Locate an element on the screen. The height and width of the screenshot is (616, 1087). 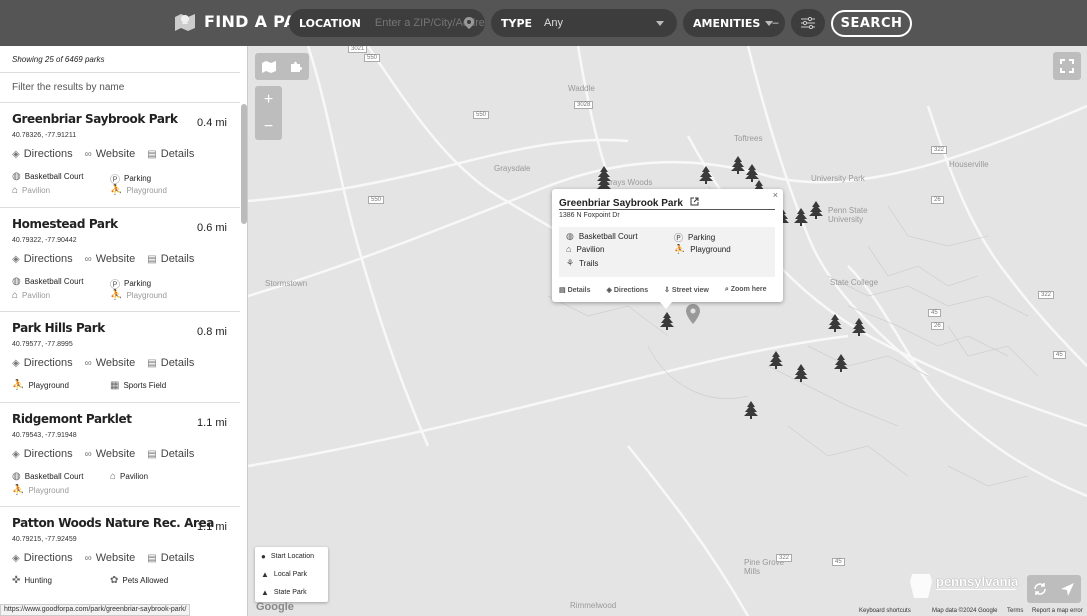
amenity-label: Hunting is located at coordinates (38, 580).